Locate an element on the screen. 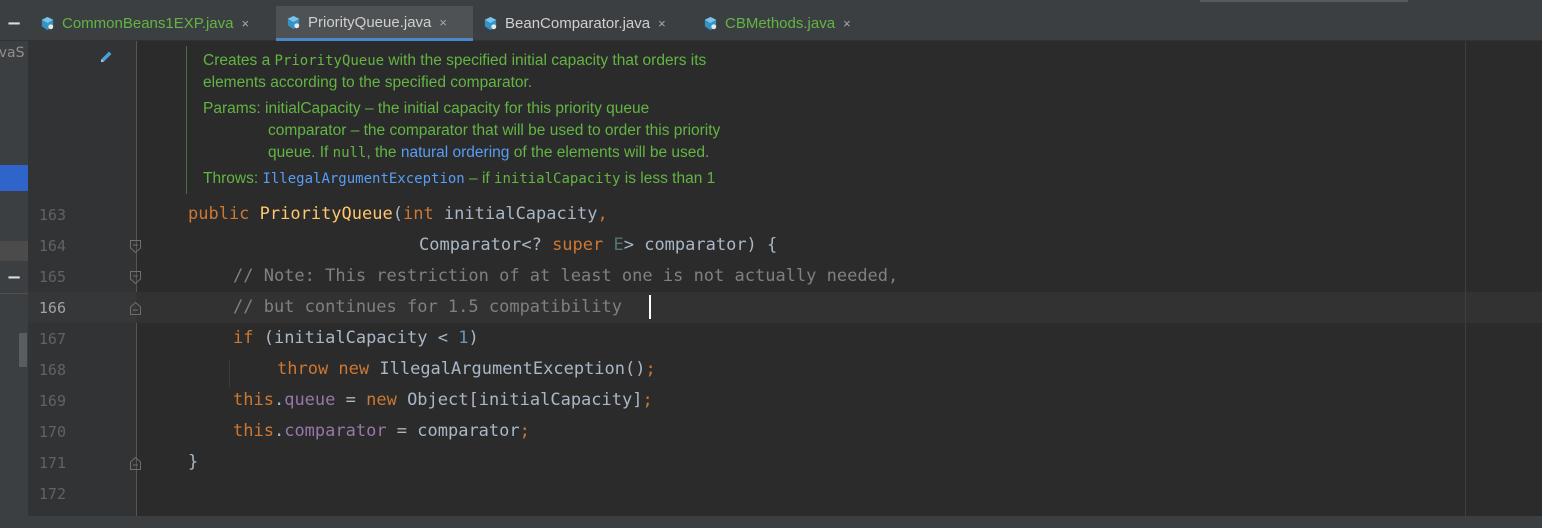 The width and height of the screenshot is (1542, 528). code-text: initialCapacity is located at coordinates (515, 214).